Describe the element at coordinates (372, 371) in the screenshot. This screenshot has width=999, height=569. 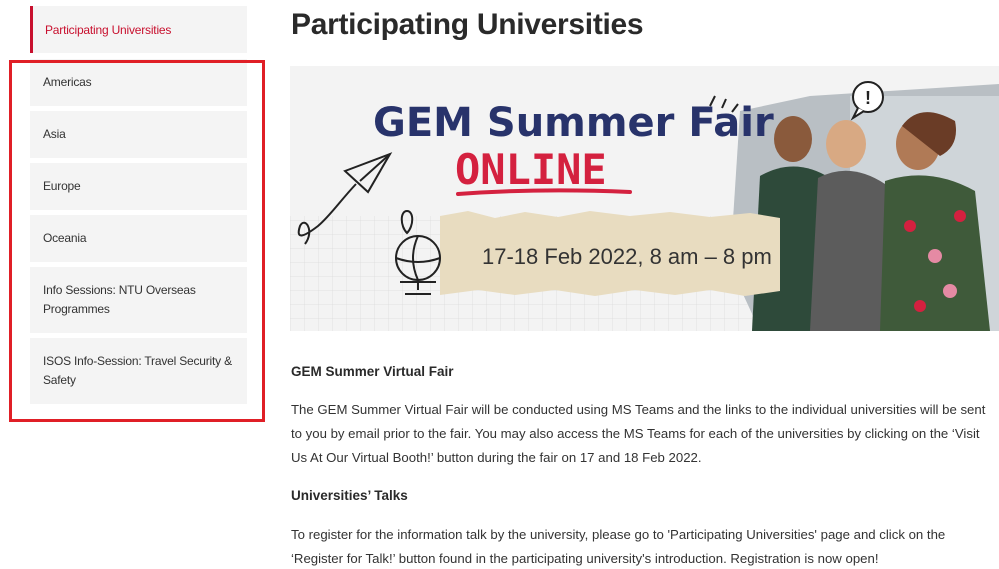
I see `section-heading-virtual-fair: GEM Summer Virtual Fair` at that location.